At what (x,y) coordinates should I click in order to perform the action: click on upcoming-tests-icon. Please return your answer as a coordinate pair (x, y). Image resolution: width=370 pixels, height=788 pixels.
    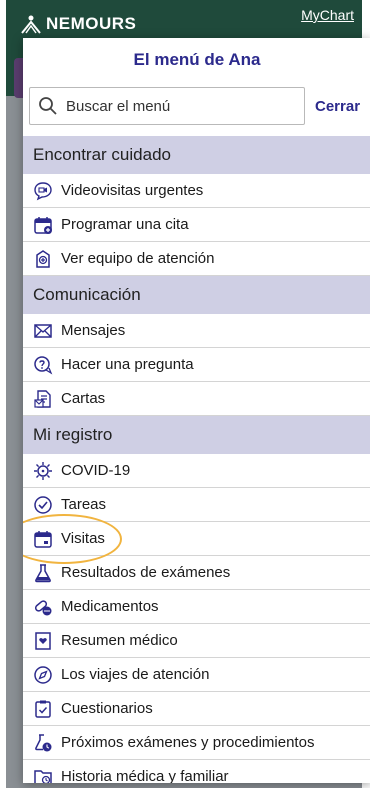
    Looking at the image, I should click on (43, 743).